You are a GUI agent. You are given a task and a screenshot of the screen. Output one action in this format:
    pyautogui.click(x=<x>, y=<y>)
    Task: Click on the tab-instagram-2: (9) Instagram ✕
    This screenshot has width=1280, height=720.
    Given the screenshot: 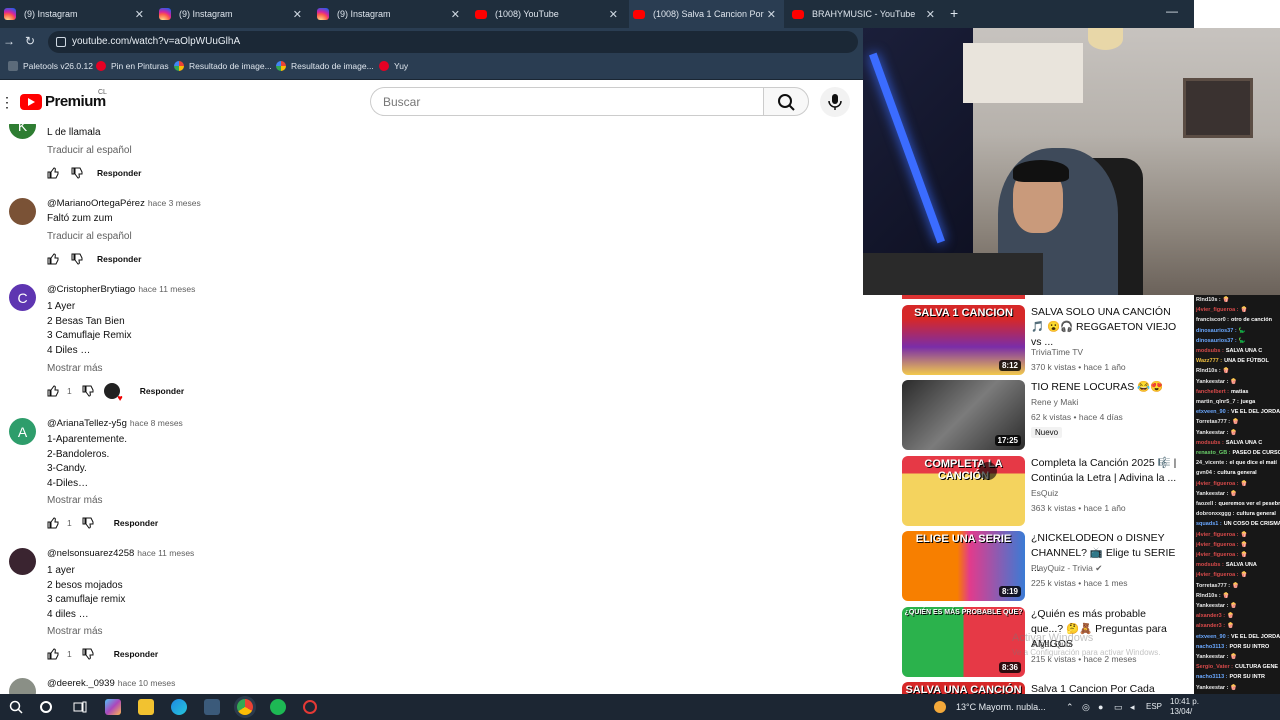 What is the action you would take?
    pyautogui.click(x=232, y=14)
    